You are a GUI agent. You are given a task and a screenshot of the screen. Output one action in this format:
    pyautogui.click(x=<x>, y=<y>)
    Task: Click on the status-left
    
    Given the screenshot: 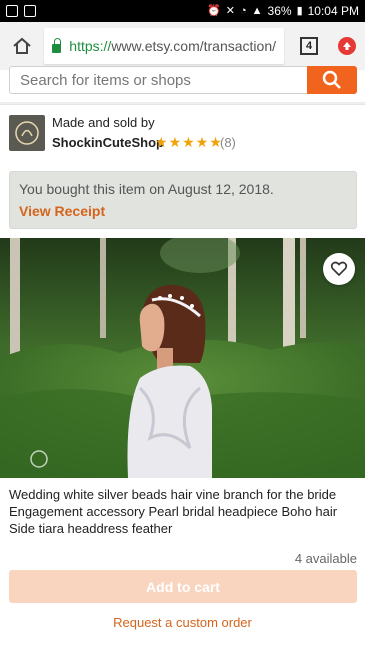 What is the action you would take?
    pyautogui.click(x=21, y=11)
    